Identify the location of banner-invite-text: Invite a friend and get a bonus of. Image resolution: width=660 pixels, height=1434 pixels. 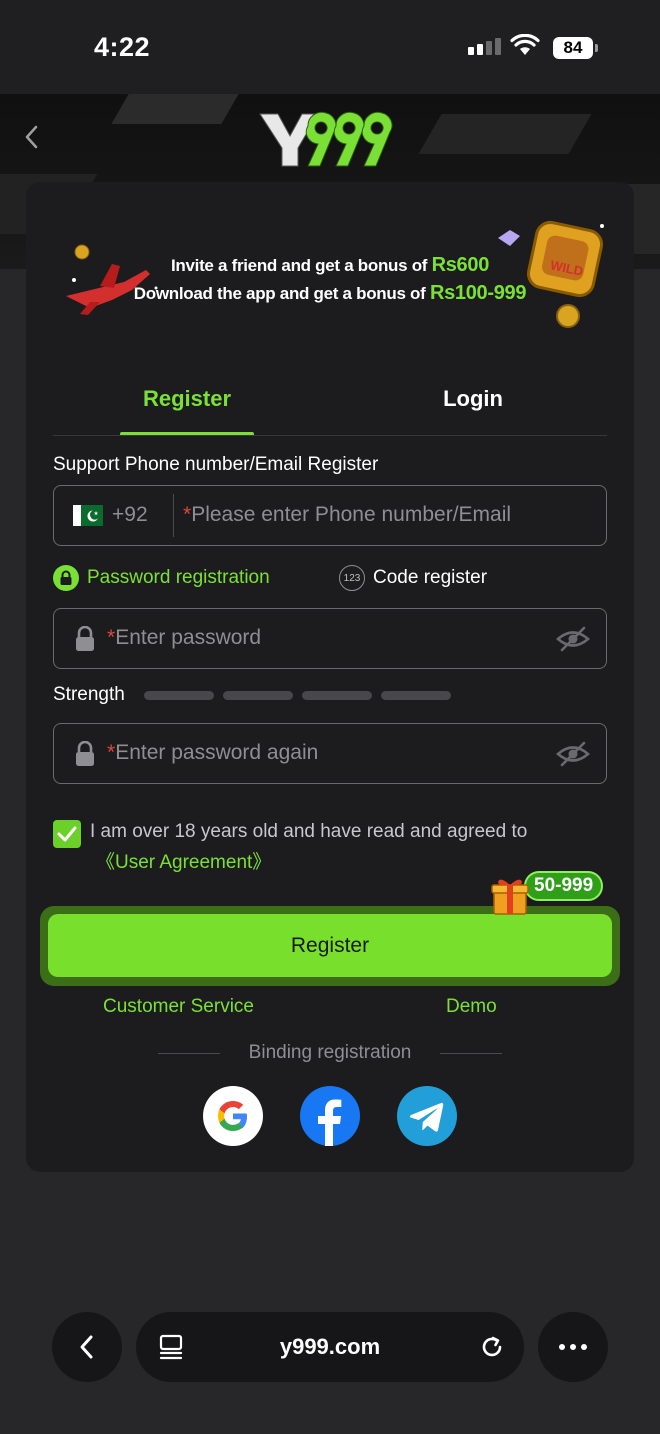
(299, 265).